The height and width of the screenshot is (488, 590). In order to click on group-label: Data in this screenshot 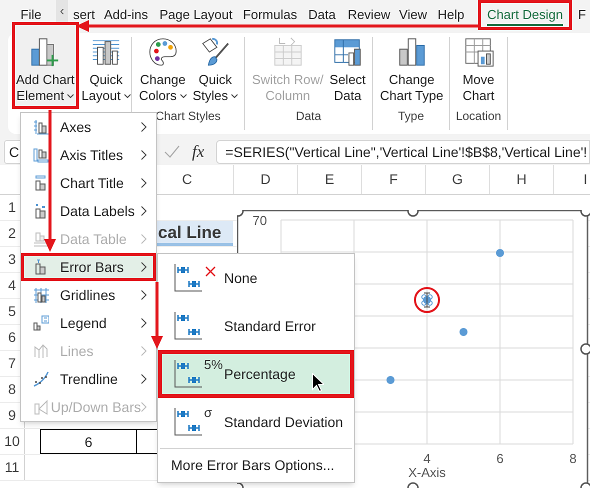, I will do `click(309, 116)`.